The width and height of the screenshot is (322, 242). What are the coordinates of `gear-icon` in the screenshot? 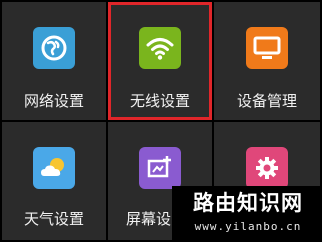 It's located at (267, 168).